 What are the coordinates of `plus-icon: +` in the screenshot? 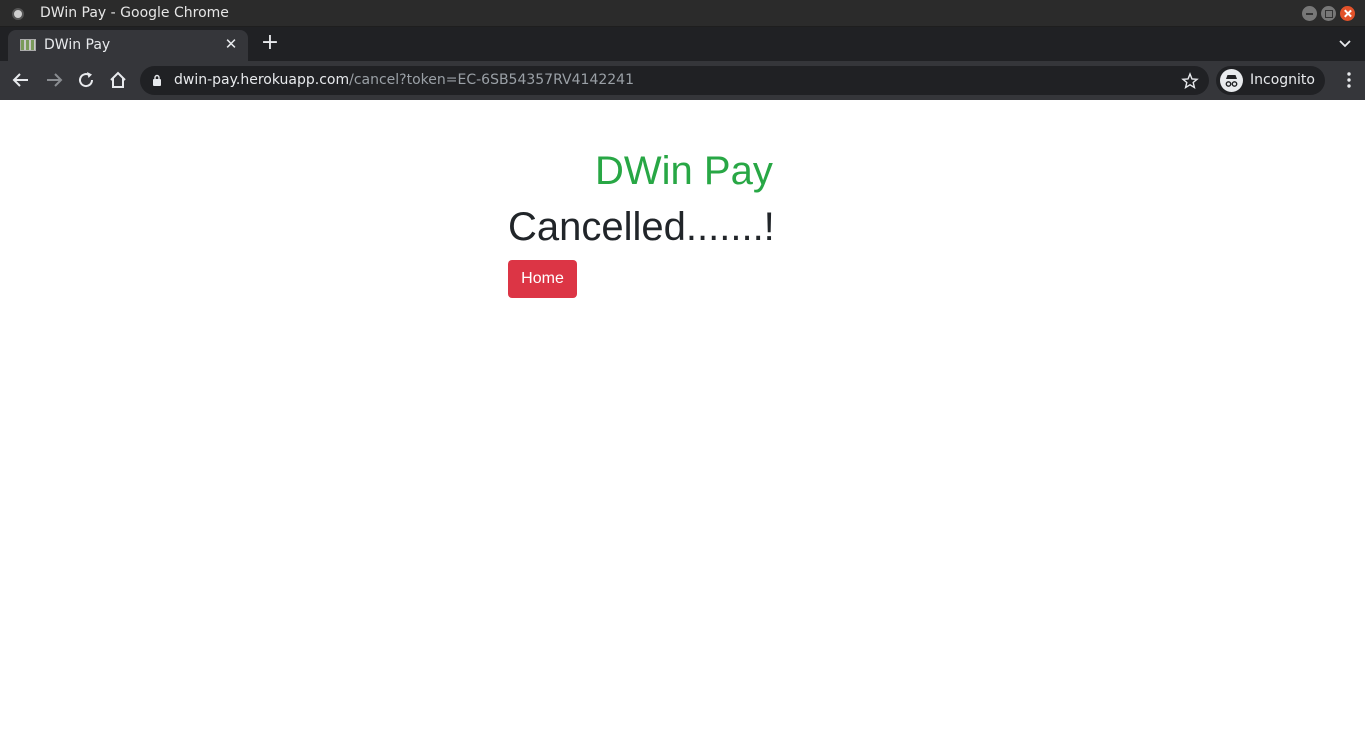 It's located at (270, 43).